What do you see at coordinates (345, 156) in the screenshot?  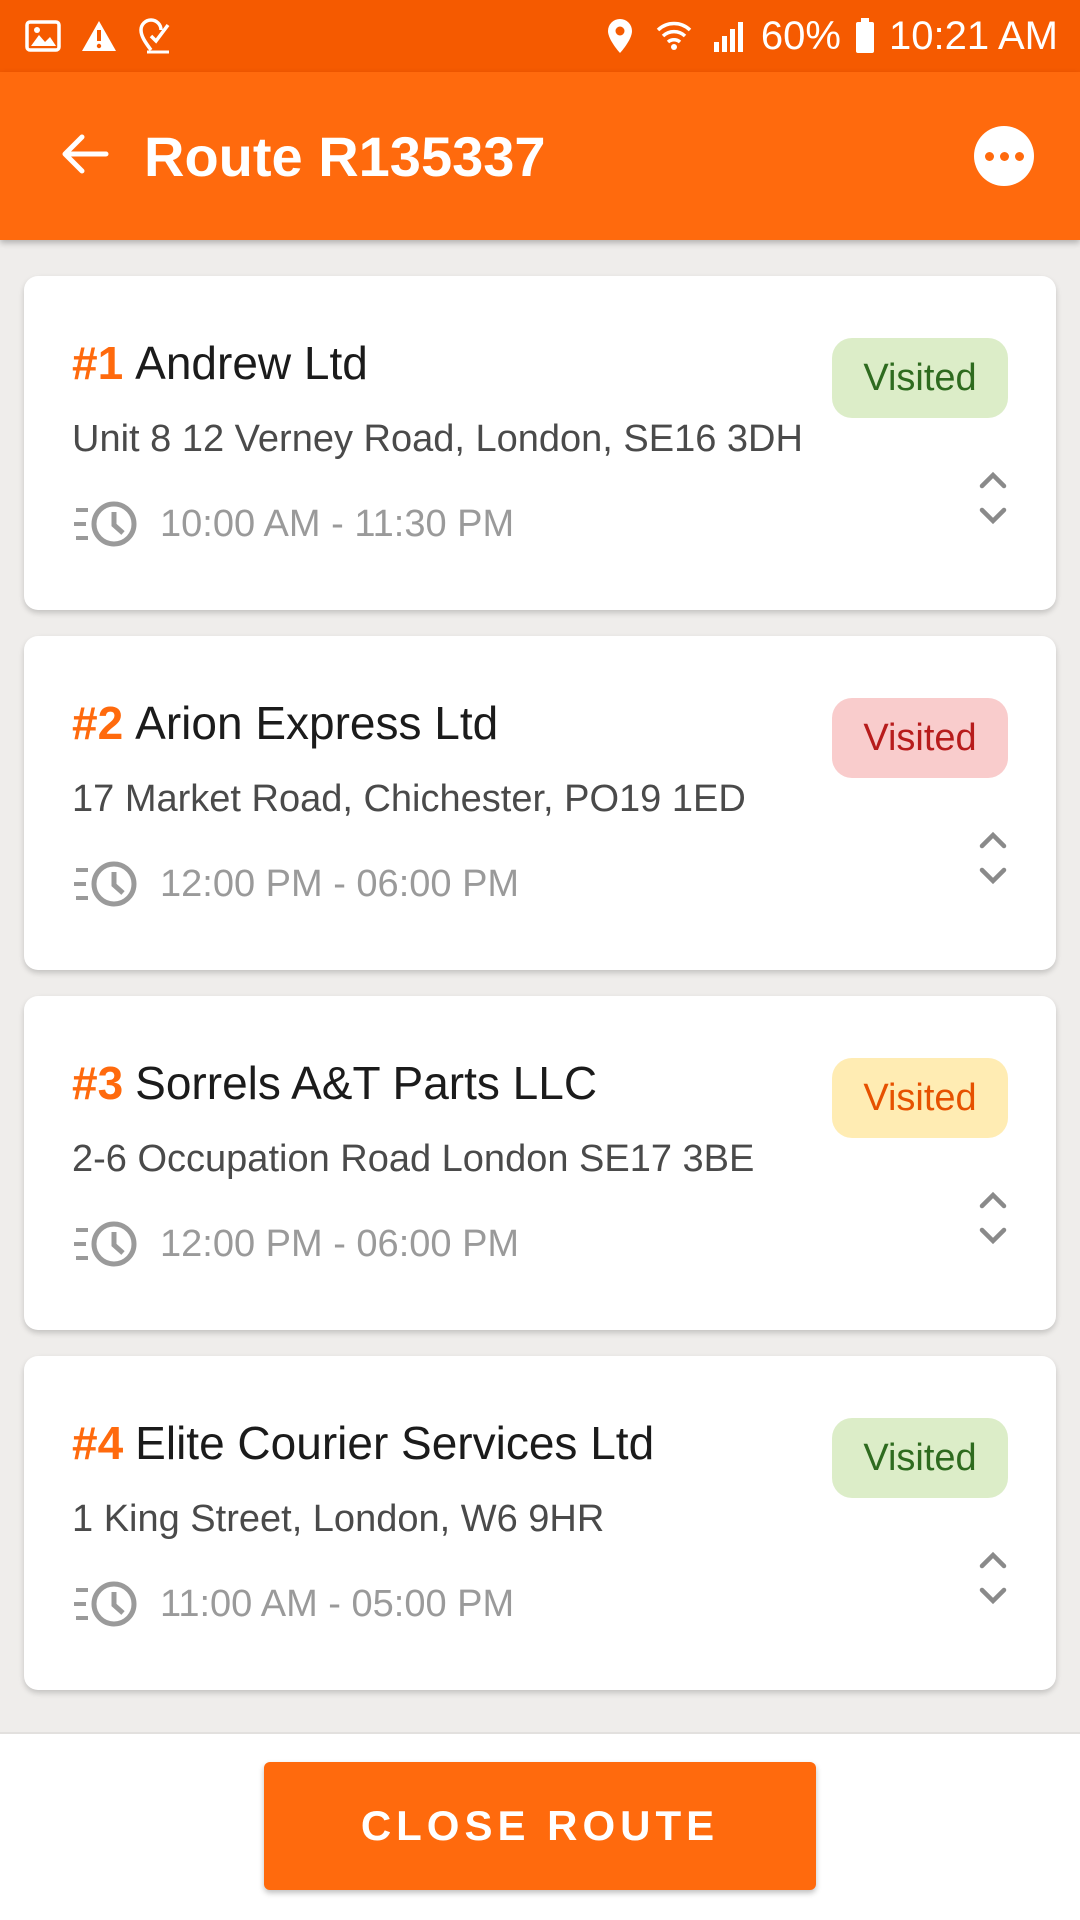 I see `page-title: Route R135337` at bounding box center [345, 156].